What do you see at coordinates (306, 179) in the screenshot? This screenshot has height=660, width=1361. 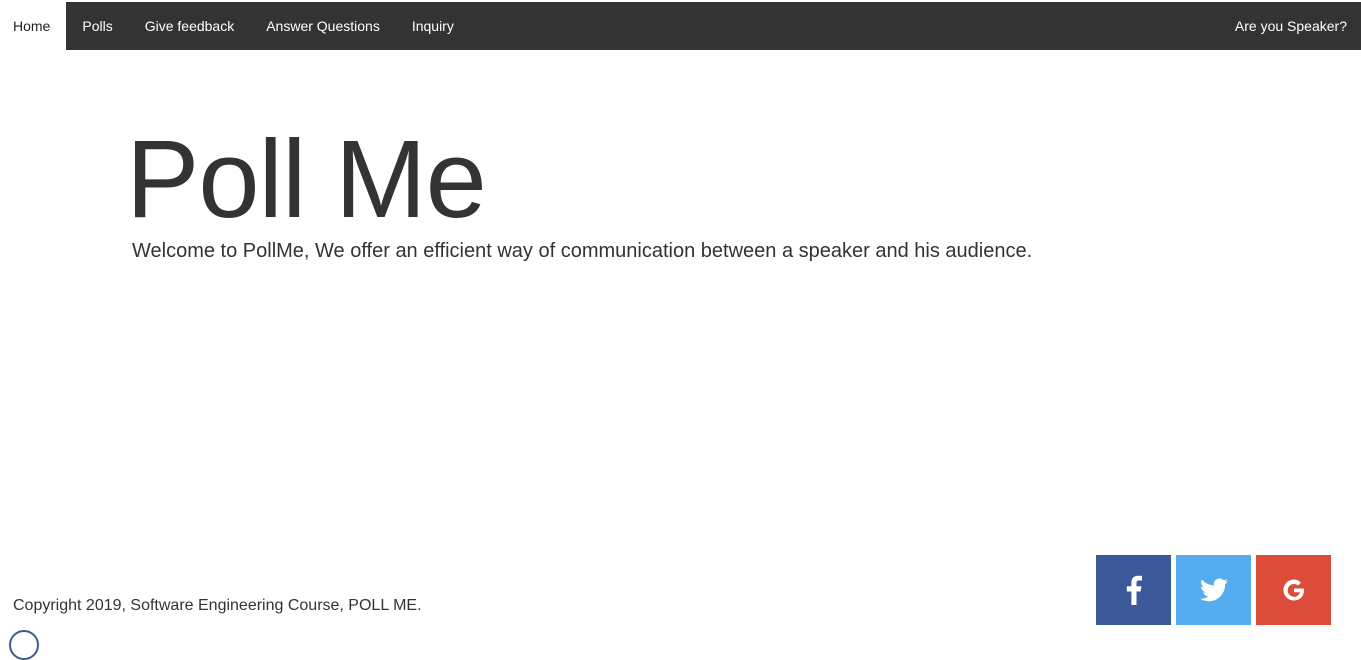 I see `page-title: Poll Me` at bounding box center [306, 179].